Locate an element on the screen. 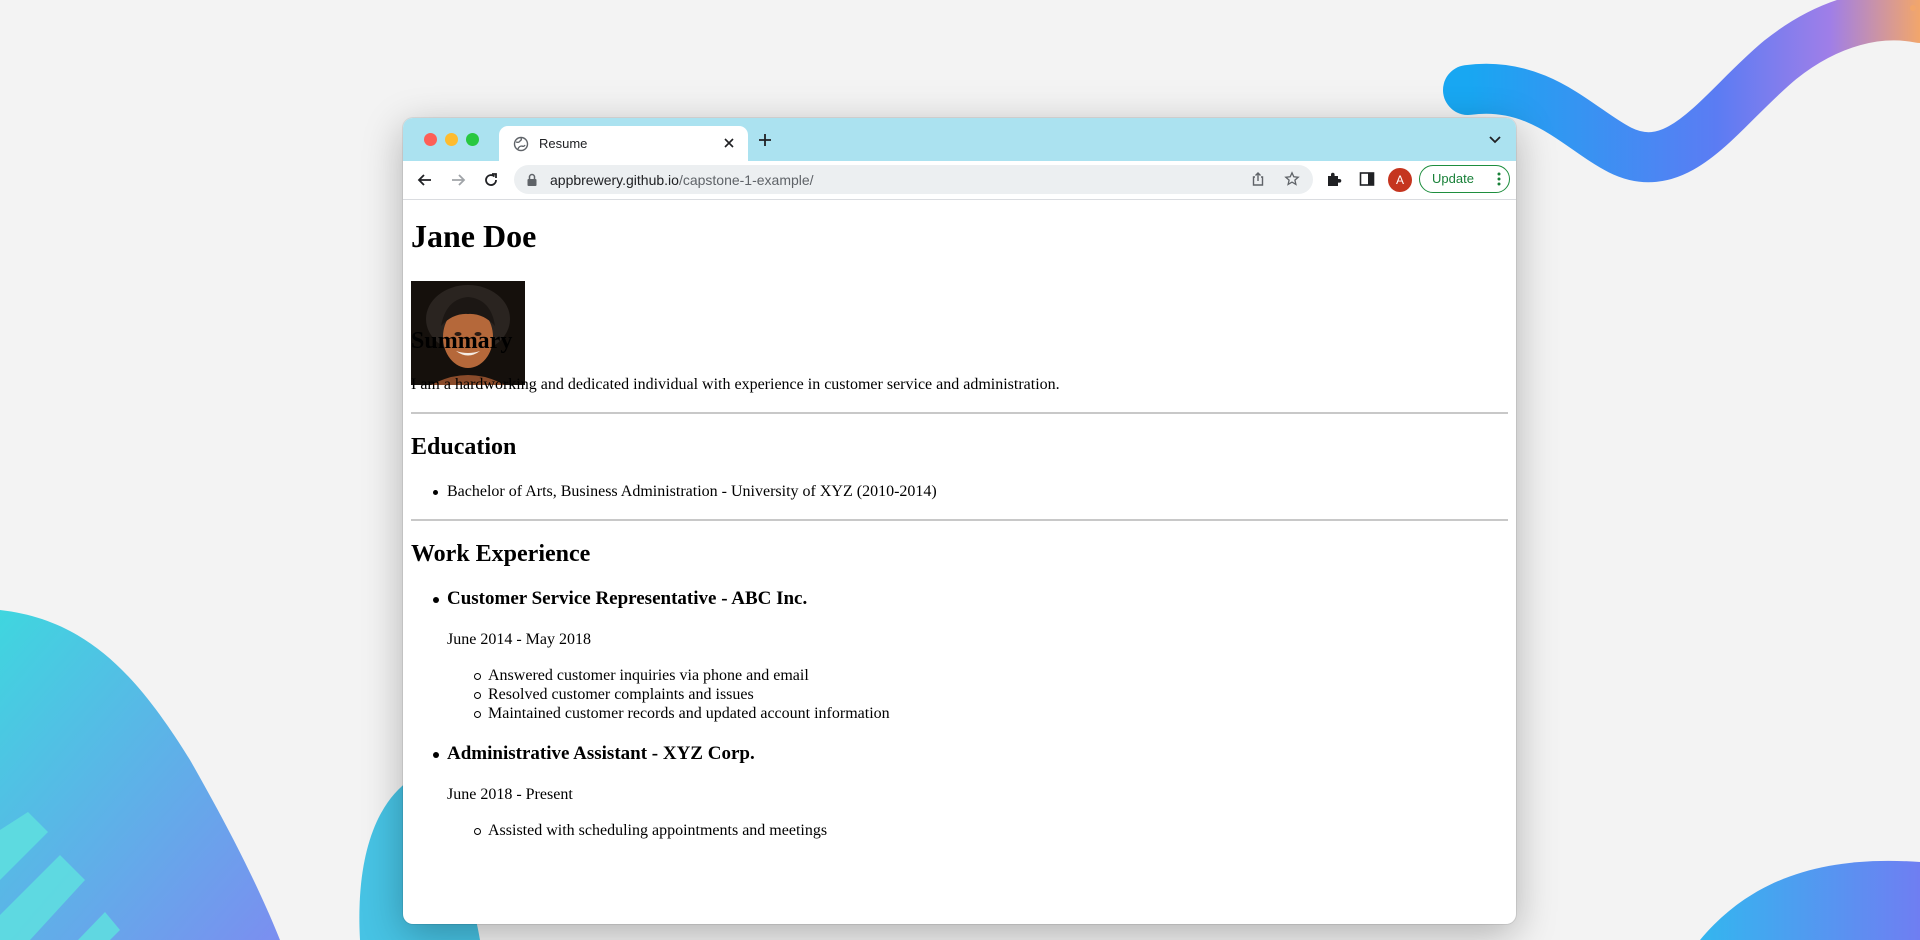  url-path: /capstone-1-example/ is located at coordinates (746, 180).